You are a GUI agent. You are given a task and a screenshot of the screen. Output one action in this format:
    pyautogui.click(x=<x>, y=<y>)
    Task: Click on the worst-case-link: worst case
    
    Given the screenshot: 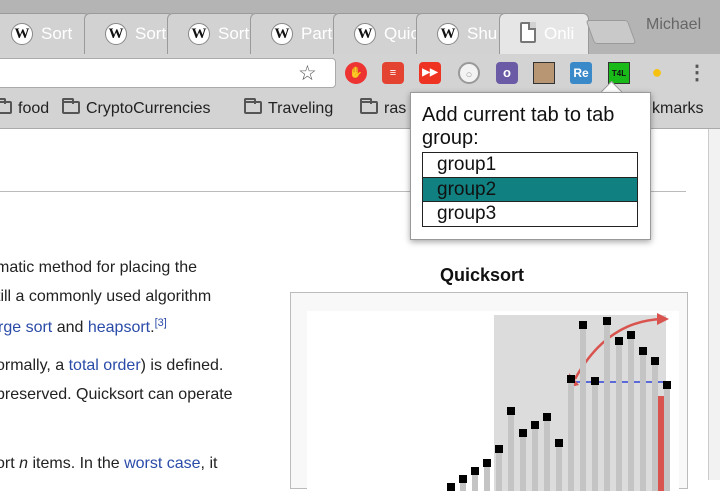 What is the action you would take?
    pyautogui.click(x=162, y=463)
    